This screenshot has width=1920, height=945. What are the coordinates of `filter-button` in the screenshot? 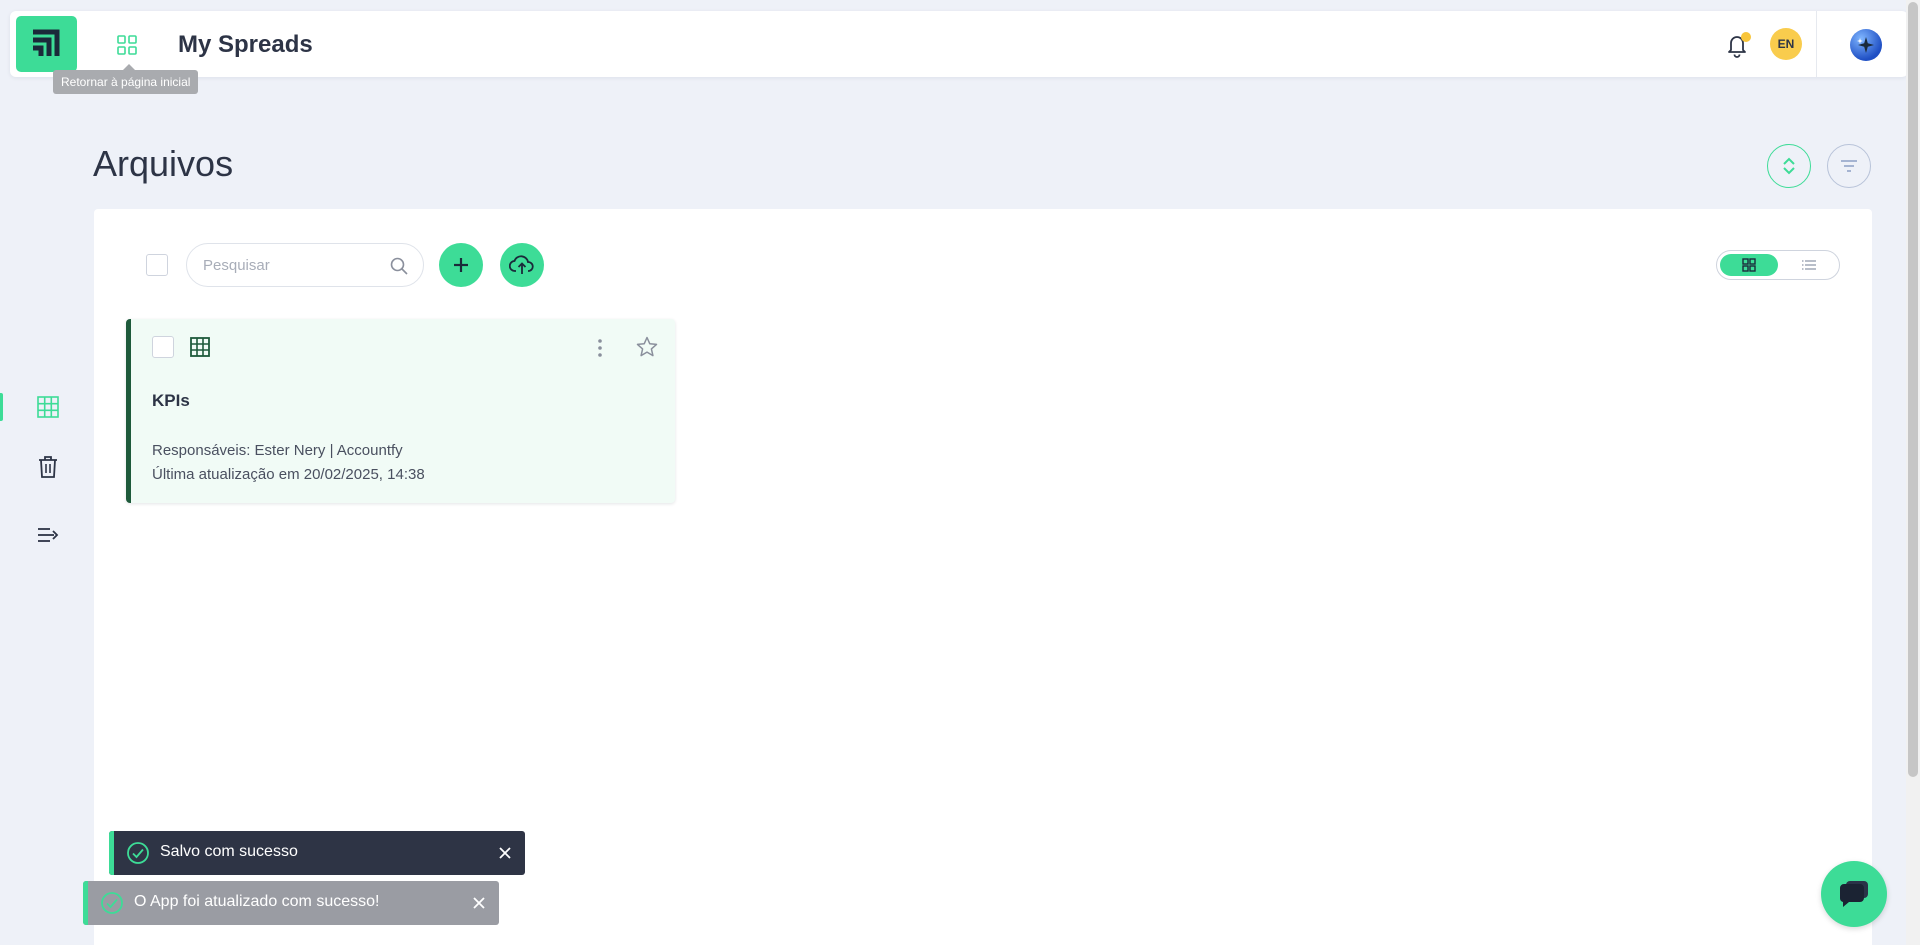 It's located at (1849, 166).